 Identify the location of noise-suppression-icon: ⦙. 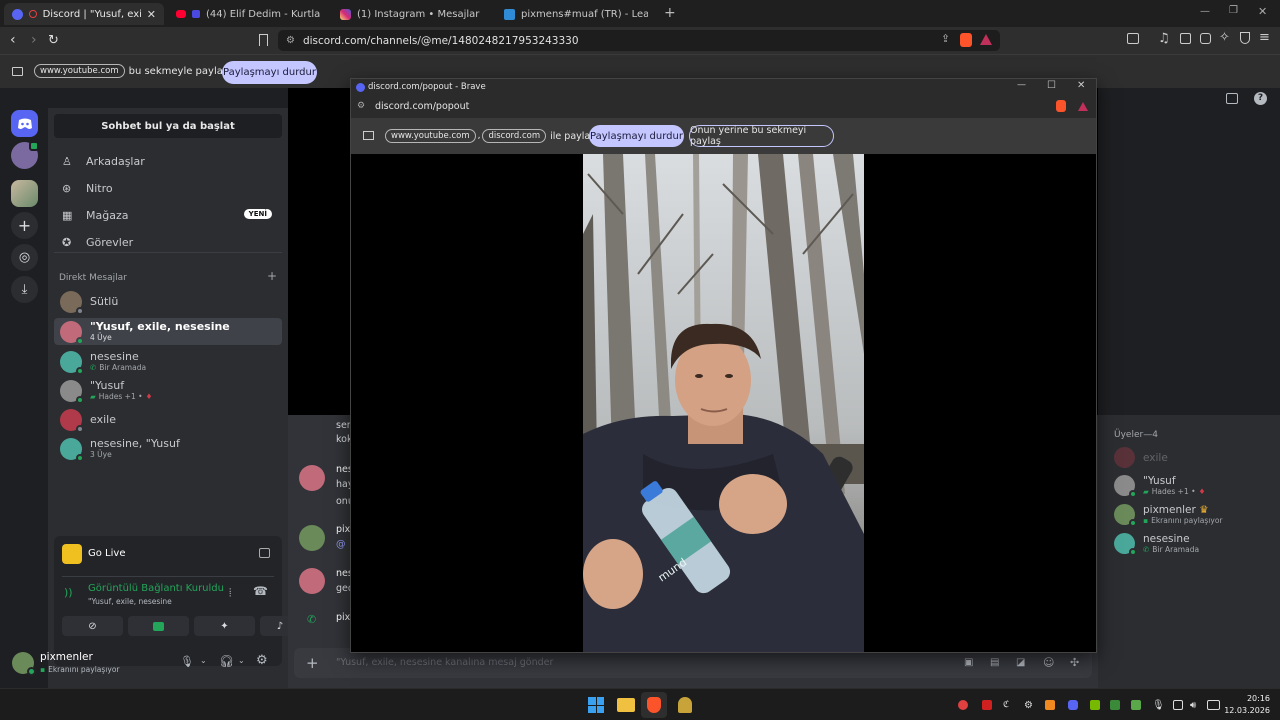
(230, 593).